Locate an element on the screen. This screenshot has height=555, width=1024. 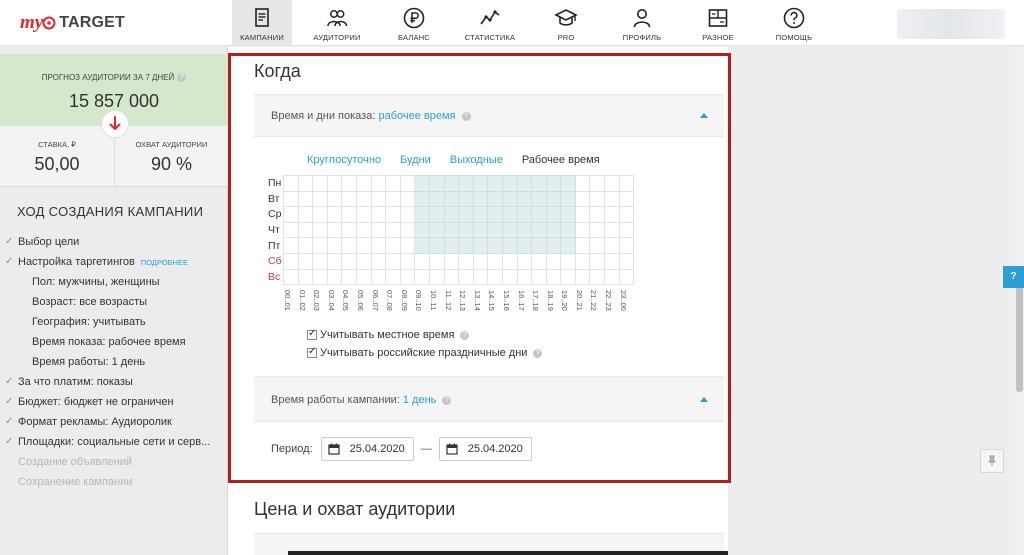
campaign-step: Возраст: все возрасты is located at coordinates (114, 302).